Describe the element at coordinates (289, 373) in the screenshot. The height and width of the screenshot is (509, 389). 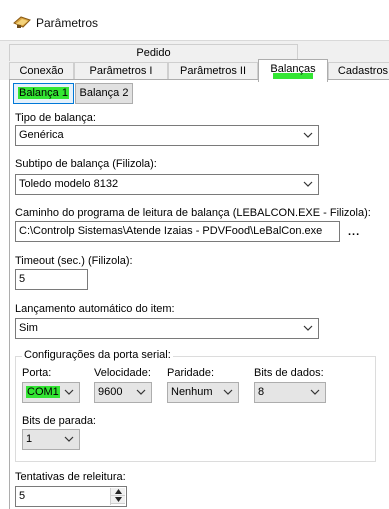
I see `bits-dados-label: Bits de dados:` at that location.